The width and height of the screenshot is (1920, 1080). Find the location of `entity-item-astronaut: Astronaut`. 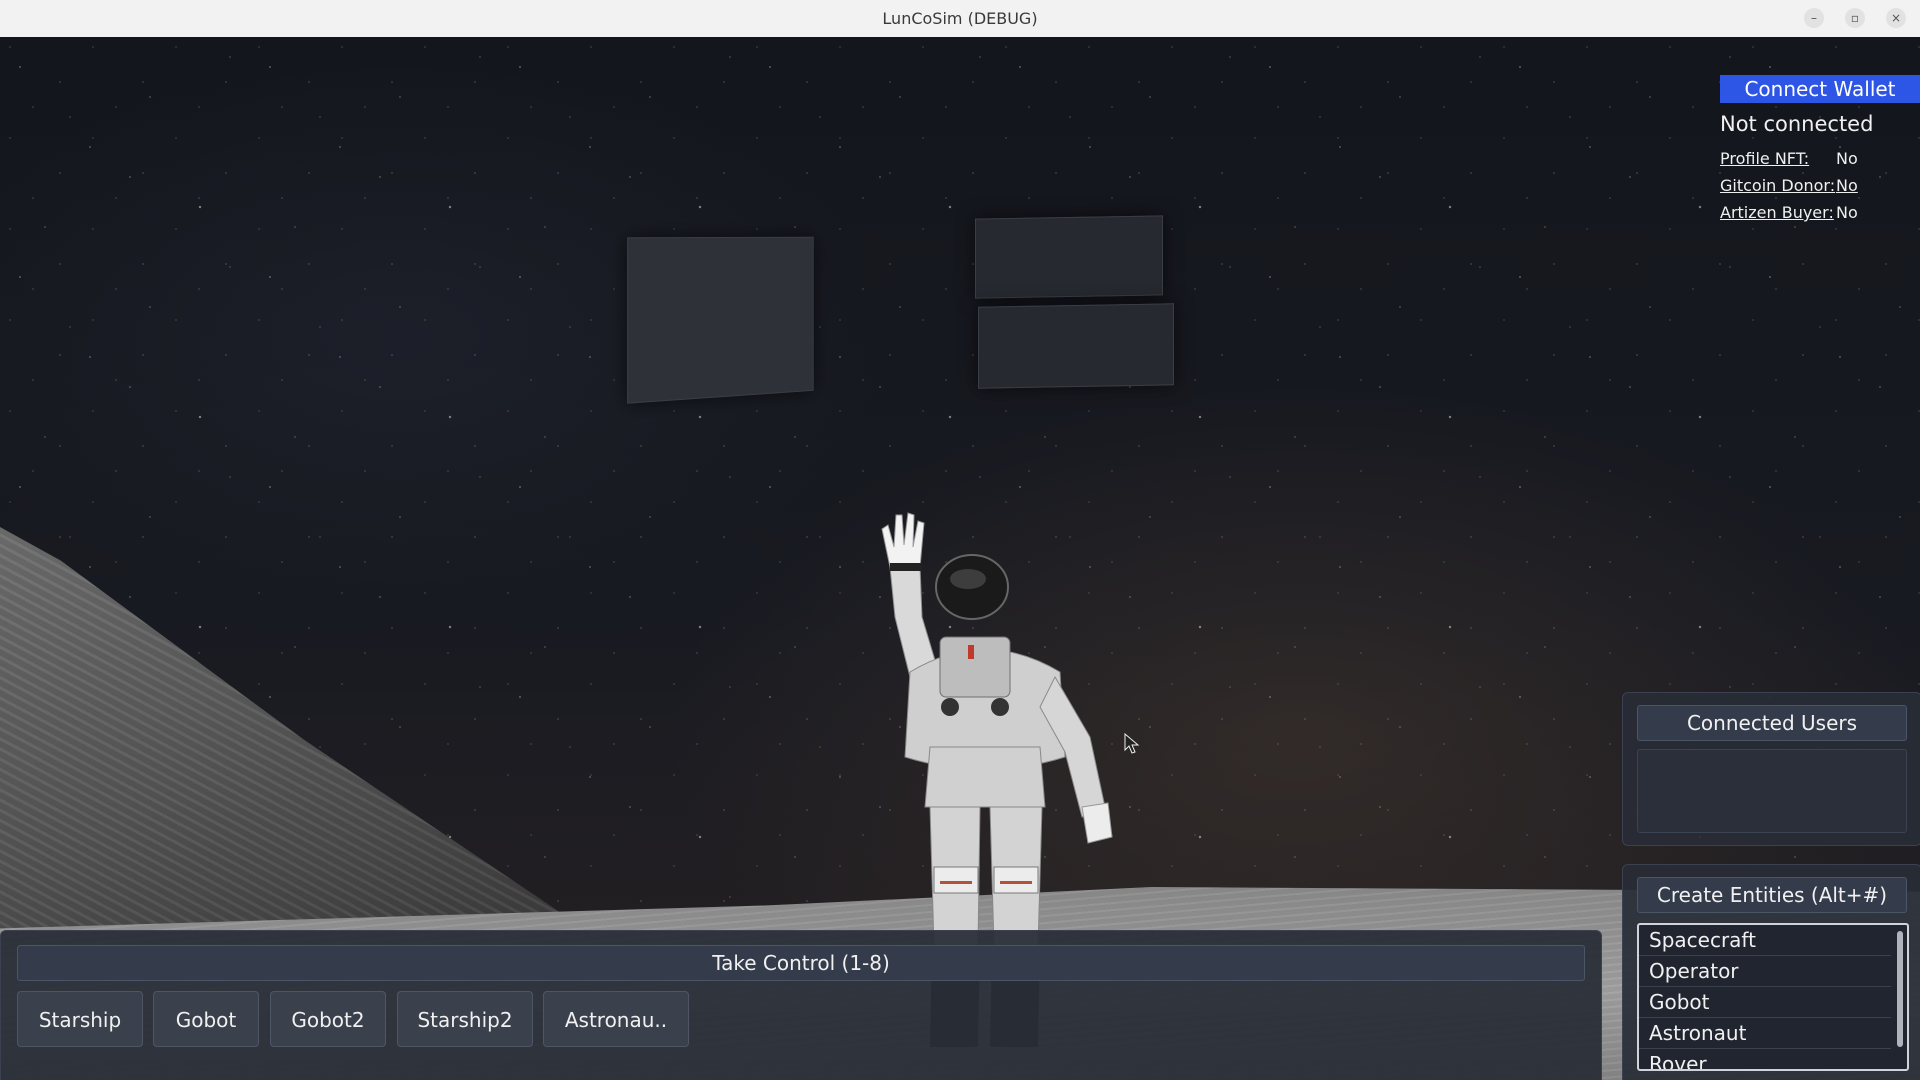

entity-item-astronaut: Astronaut is located at coordinates (1765, 1033).